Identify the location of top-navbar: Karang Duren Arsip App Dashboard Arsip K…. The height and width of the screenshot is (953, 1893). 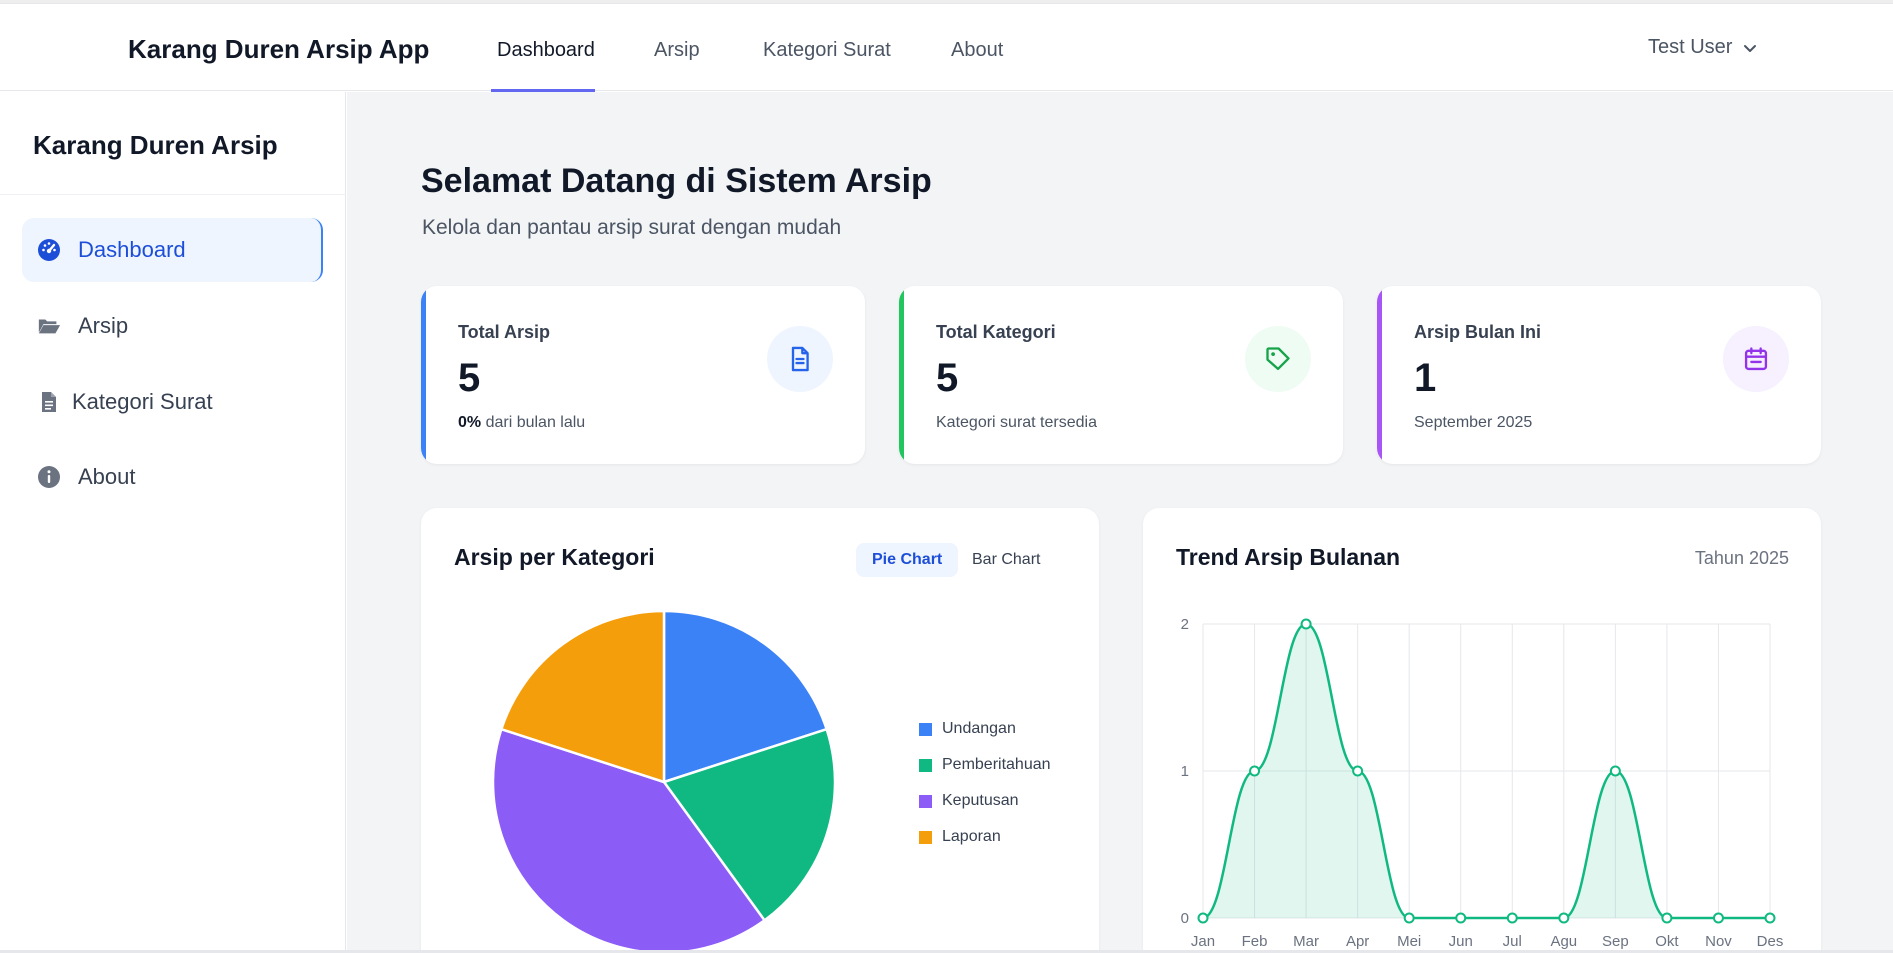
(946, 48).